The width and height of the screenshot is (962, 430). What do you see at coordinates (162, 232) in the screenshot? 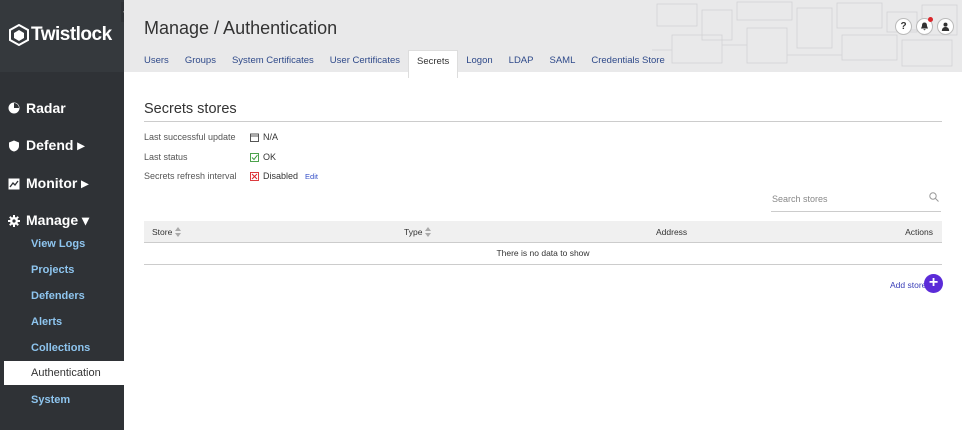
I see `column-label: Store` at bounding box center [162, 232].